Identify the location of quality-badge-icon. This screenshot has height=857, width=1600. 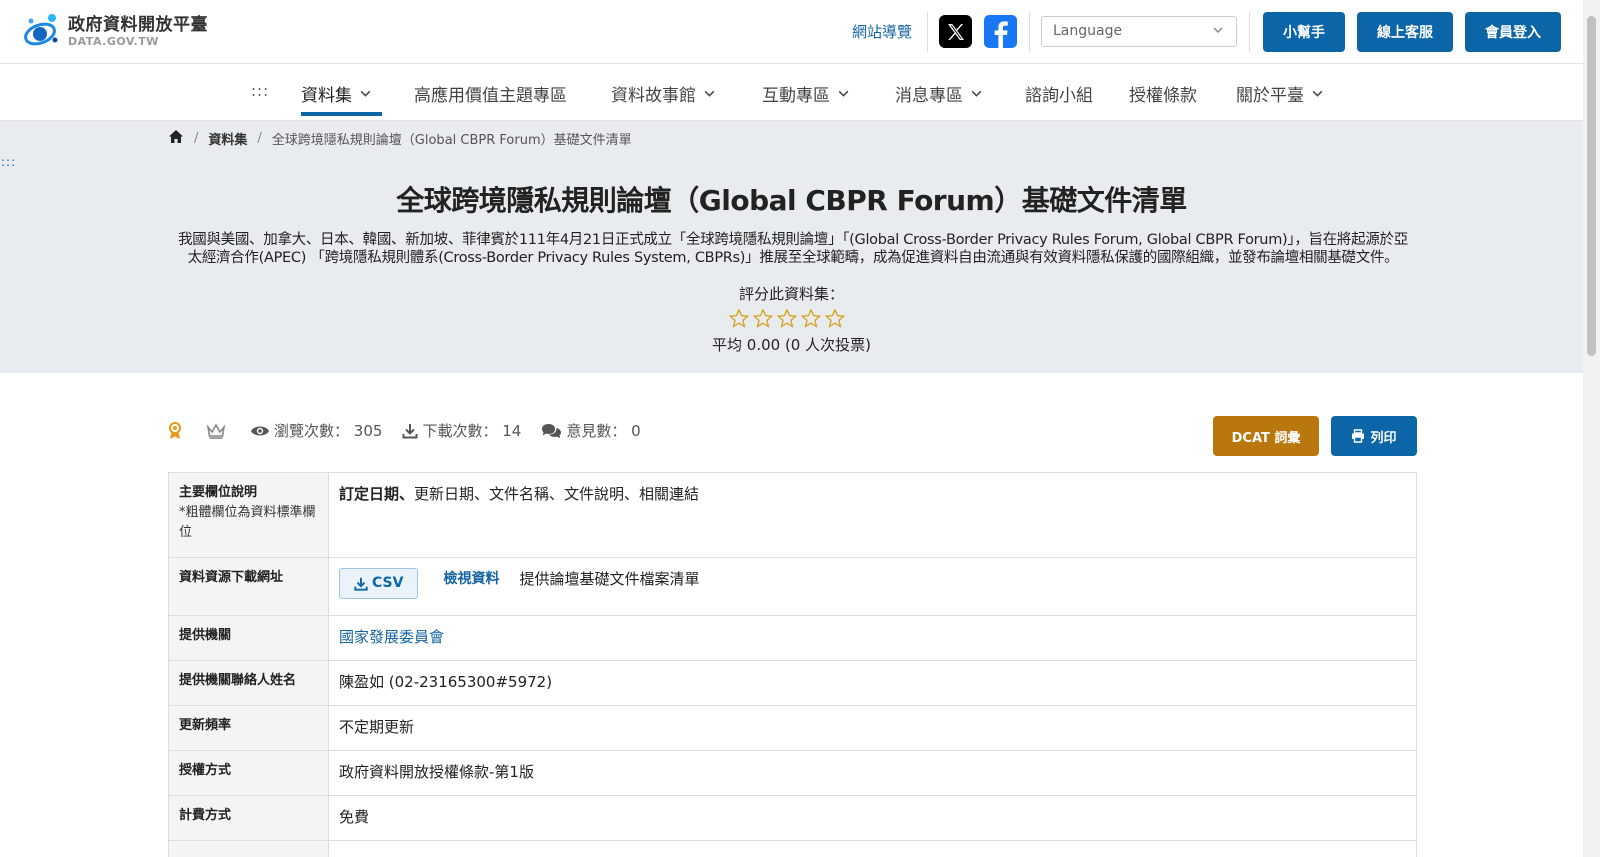
(177, 430).